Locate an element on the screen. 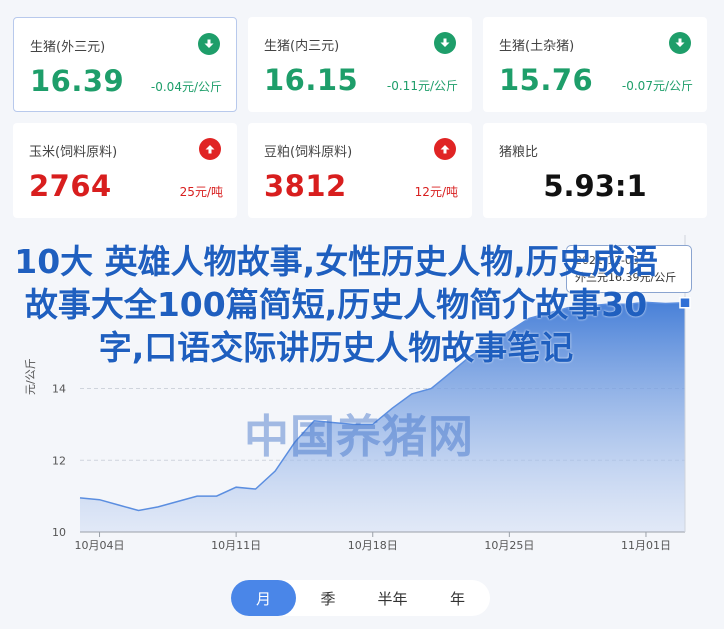 This screenshot has height=629, width=724. price-card-soymeal: 豆粕(饲料原料) 3812 12元/吨 is located at coordinates (360, 170).